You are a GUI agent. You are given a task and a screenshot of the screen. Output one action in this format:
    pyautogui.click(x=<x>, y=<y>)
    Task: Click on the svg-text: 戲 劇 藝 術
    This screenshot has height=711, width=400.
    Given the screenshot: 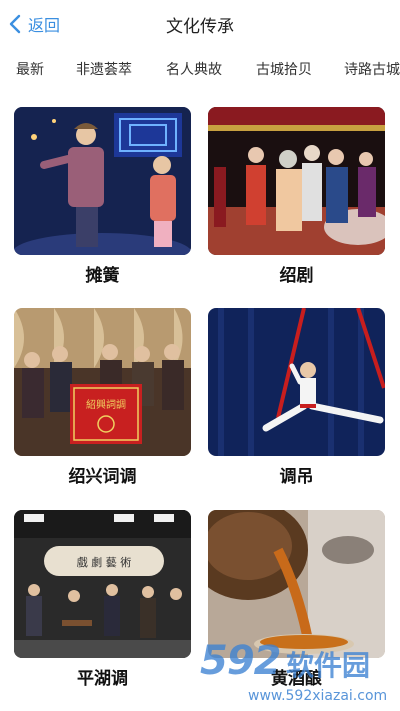 What is the action you would take?
    pyautogui.click(x=104, y=562)
    